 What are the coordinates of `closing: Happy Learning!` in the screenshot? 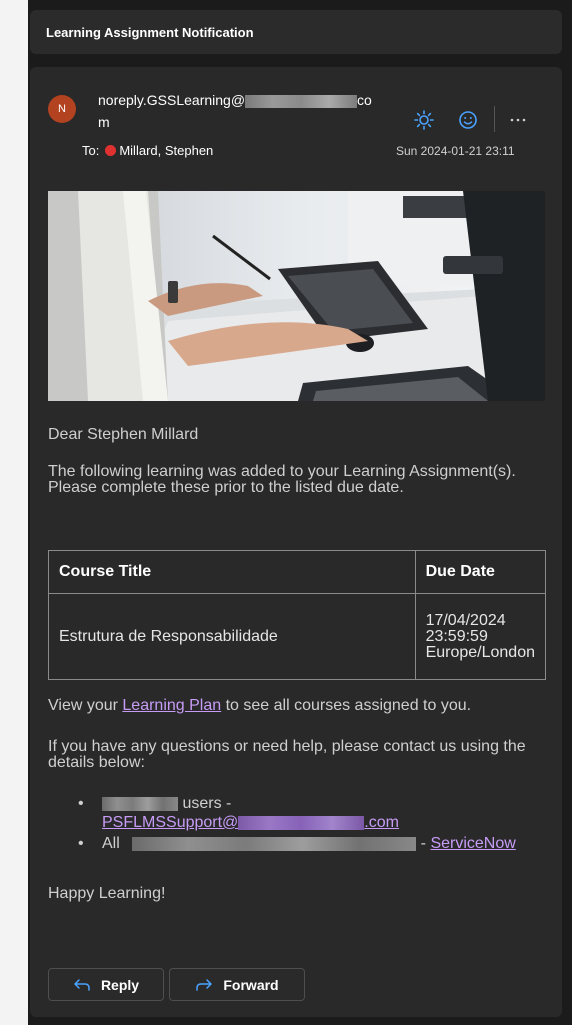 It's located at (107, 893).